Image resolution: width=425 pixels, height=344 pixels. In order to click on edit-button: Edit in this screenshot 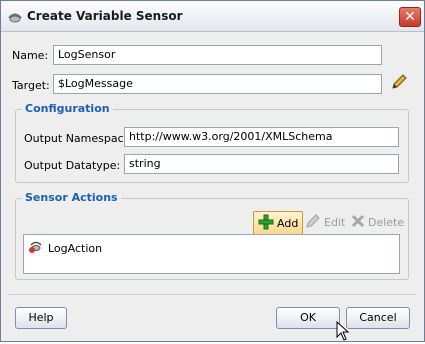, I will do `click(325, 222)`.